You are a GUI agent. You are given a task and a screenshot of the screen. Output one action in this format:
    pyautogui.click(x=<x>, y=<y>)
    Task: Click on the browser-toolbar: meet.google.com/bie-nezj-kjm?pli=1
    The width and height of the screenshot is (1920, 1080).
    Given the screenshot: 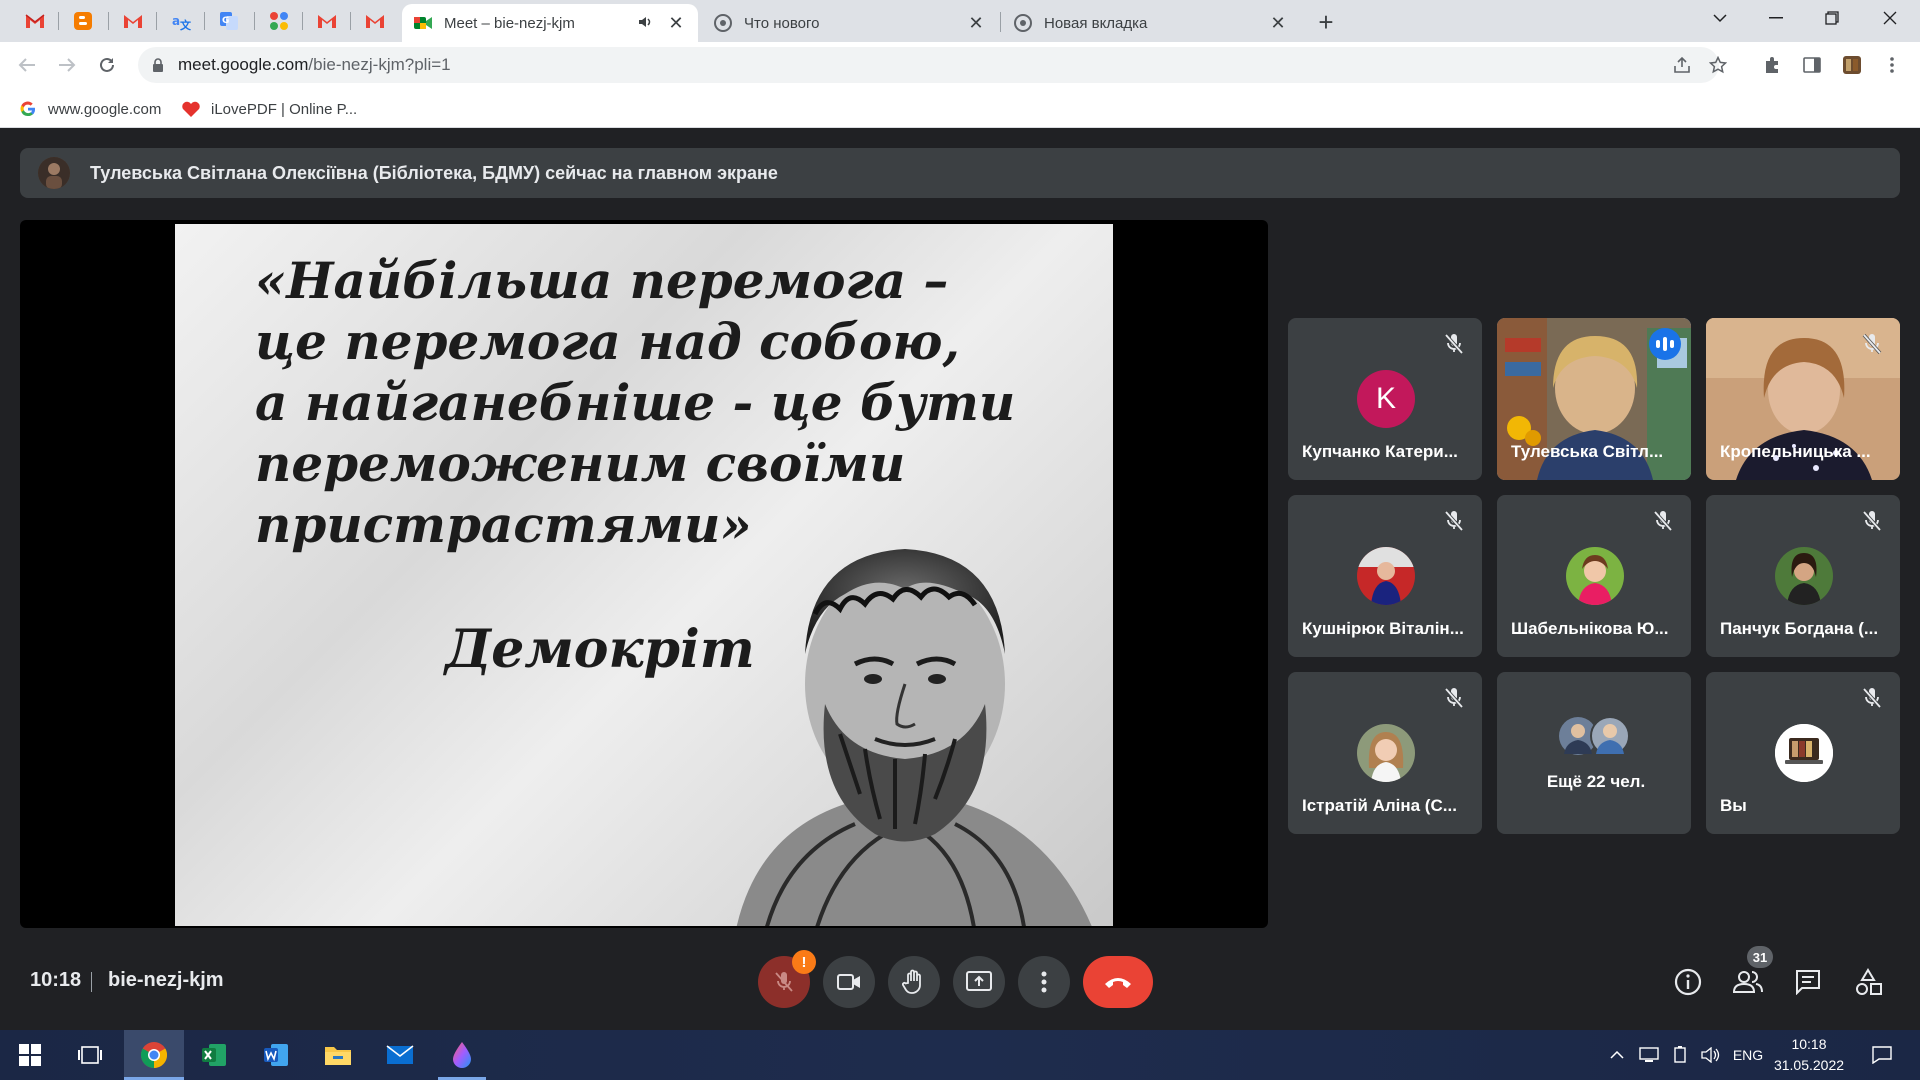 What is the action you would take?
    pyautogui.click(x=960, y=65)
    